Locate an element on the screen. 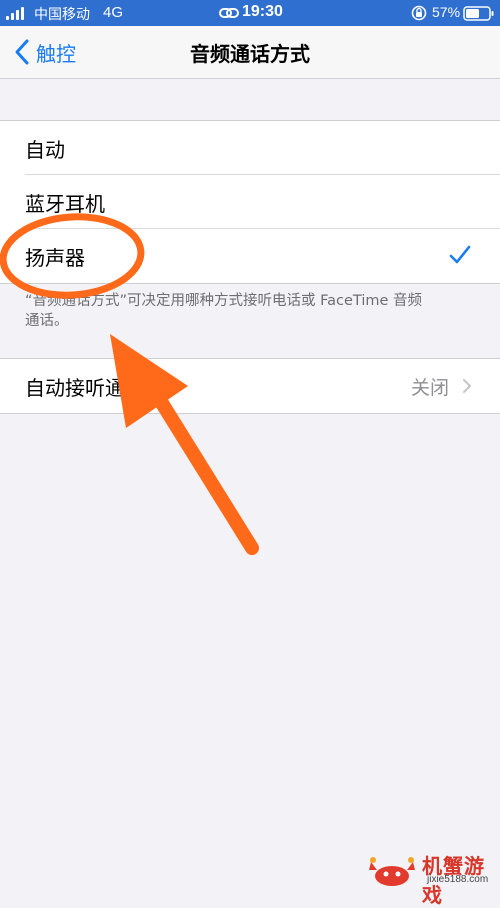 This screenshot has height=908, width=500. status-time: 19:30 is located at coordinates (262, 11).